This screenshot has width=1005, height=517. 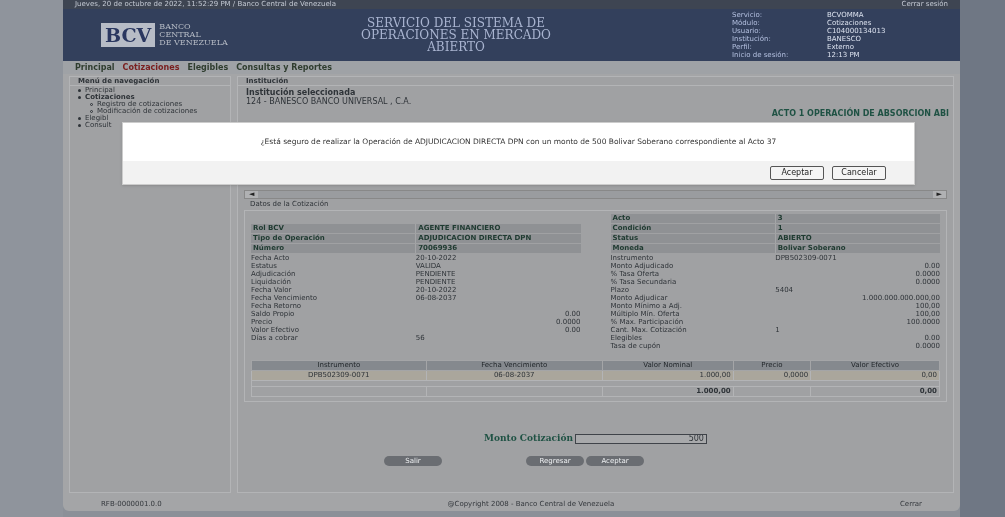 What do you see at coordinates (208, 67) in the screenshot?
I see `nav-tab: Elegibles` at bounding box center [208, 67].